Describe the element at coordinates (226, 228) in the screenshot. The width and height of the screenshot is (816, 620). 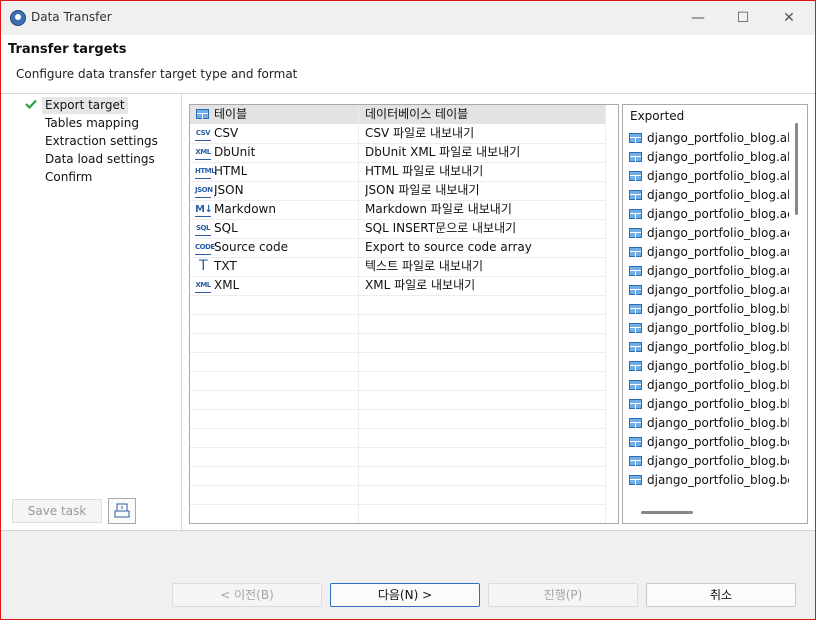
I see `format-name: SQL` at that location.